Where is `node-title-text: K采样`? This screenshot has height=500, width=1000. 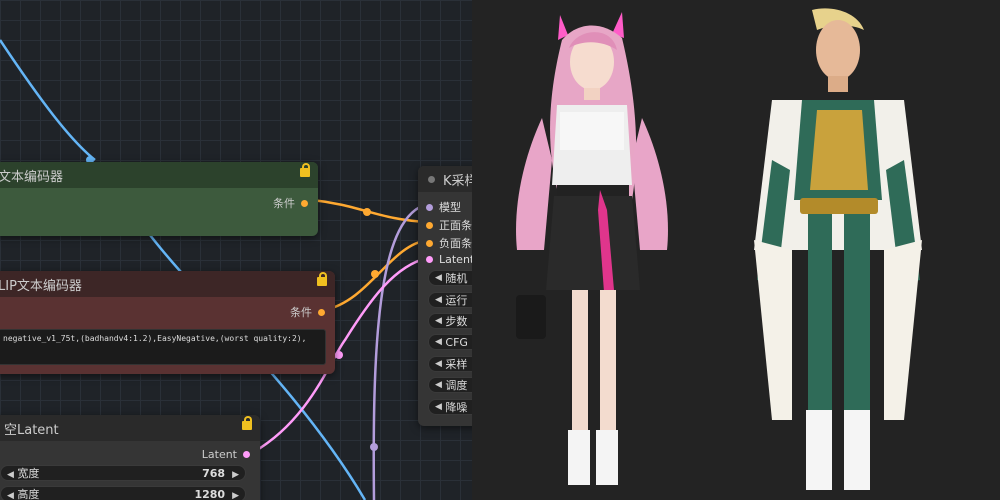 node-title-text: K采样 is located at coordinates (457, 181).